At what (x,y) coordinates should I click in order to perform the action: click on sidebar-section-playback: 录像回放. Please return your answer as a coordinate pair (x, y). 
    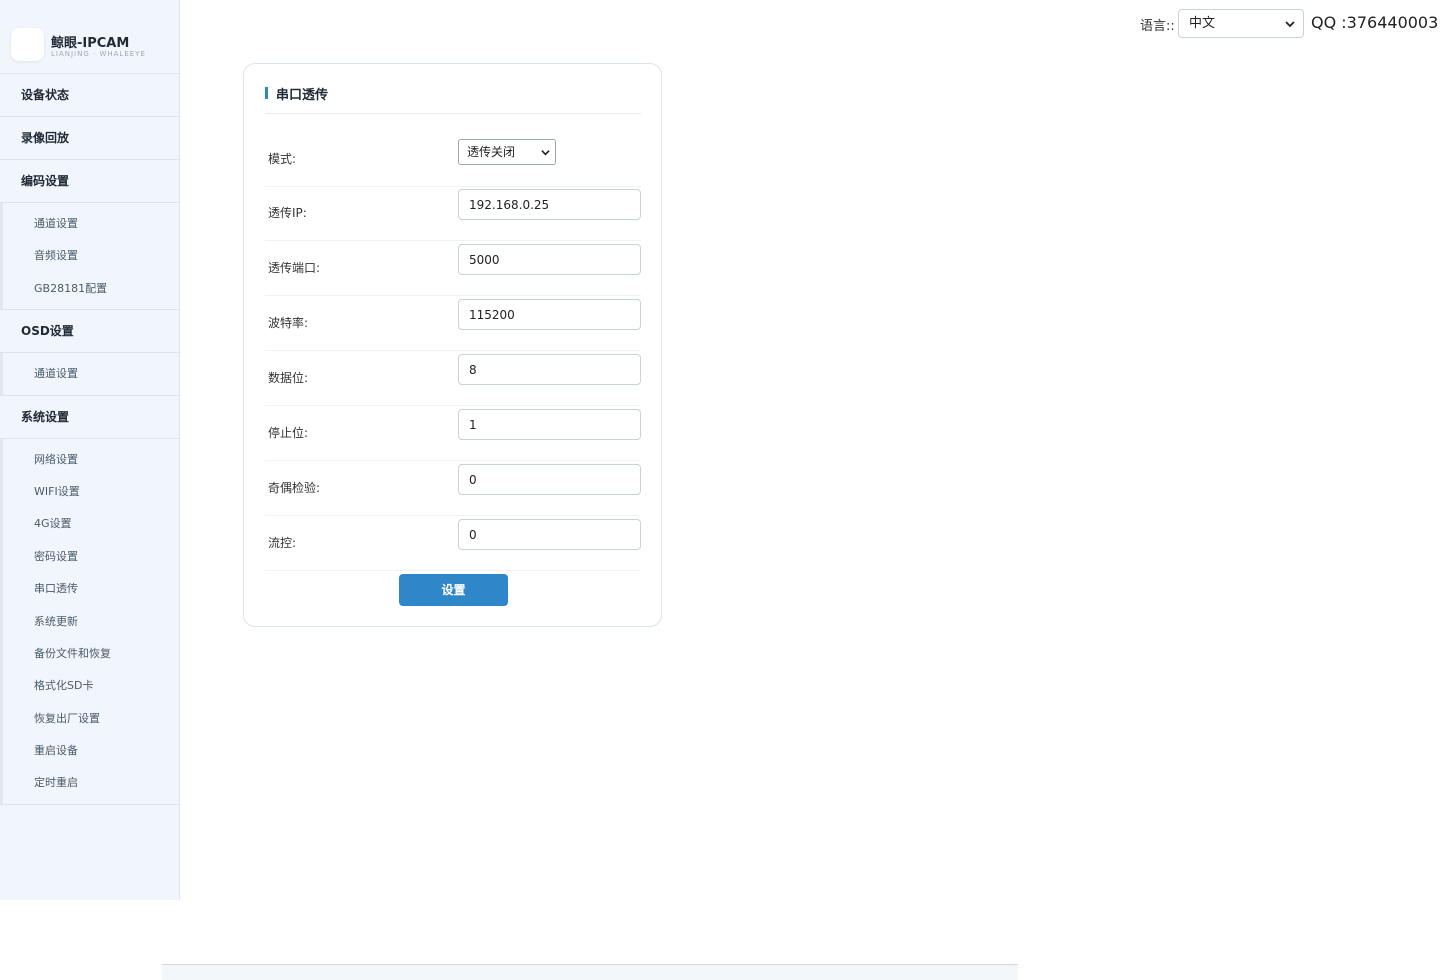
    Looking at the image, I should click on (89, 138).